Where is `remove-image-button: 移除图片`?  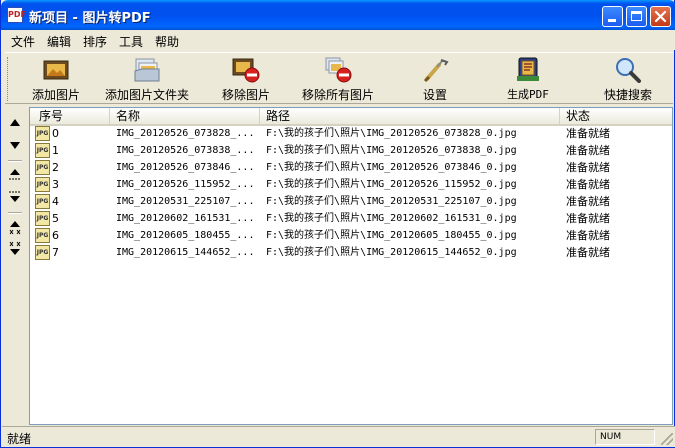 remove-image-button: 移除图片 is located at coordinates (246, 78).